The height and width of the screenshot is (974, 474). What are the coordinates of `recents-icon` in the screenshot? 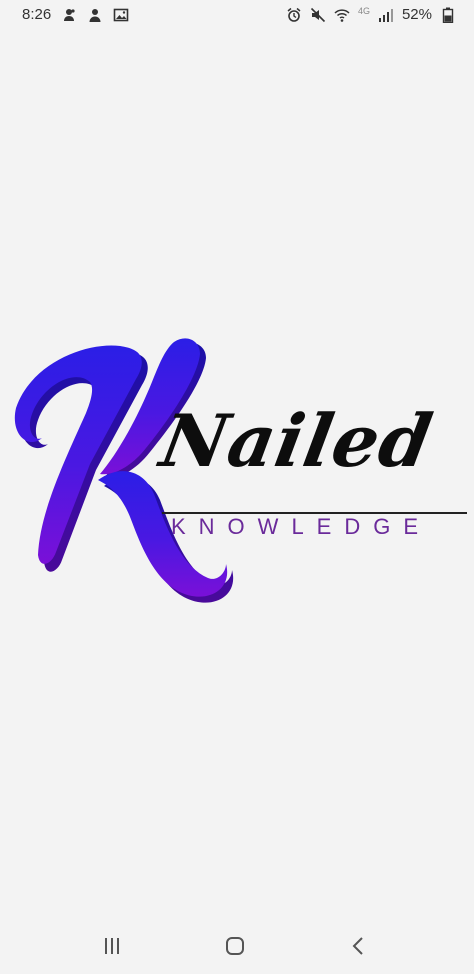 It's located at (112, 946).